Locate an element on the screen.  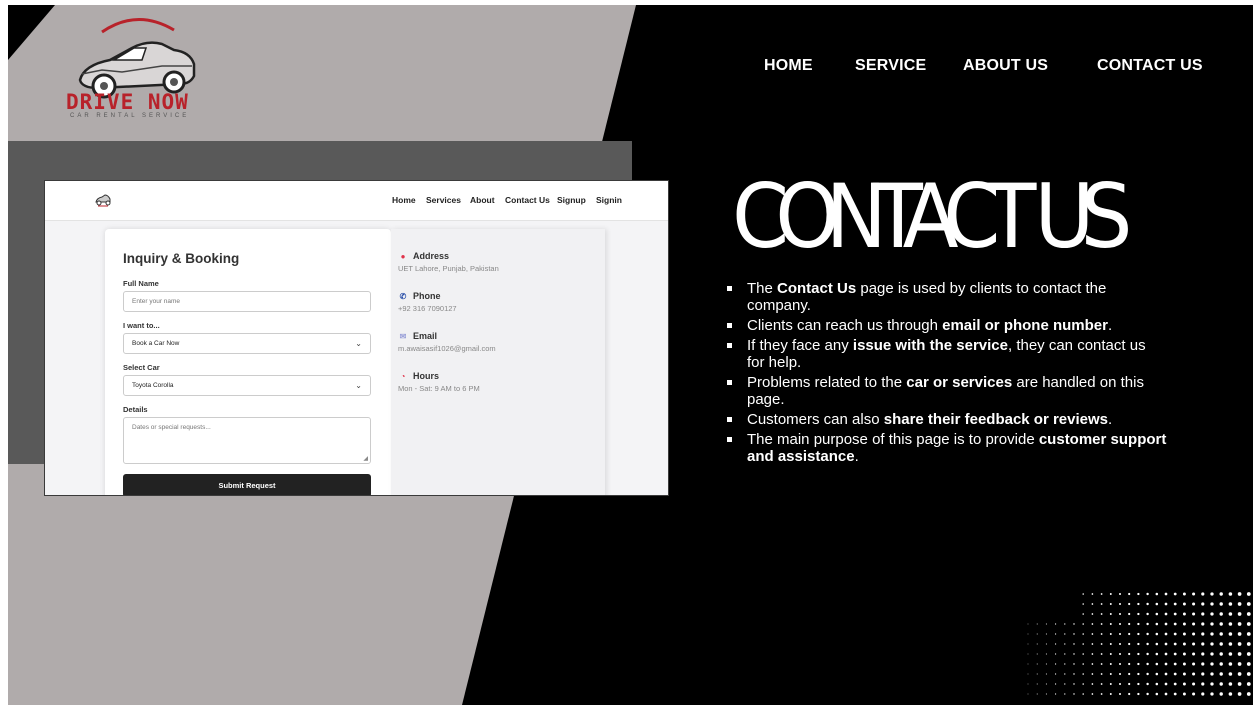
nav-home: HOME is located at coordinates (788, 66).